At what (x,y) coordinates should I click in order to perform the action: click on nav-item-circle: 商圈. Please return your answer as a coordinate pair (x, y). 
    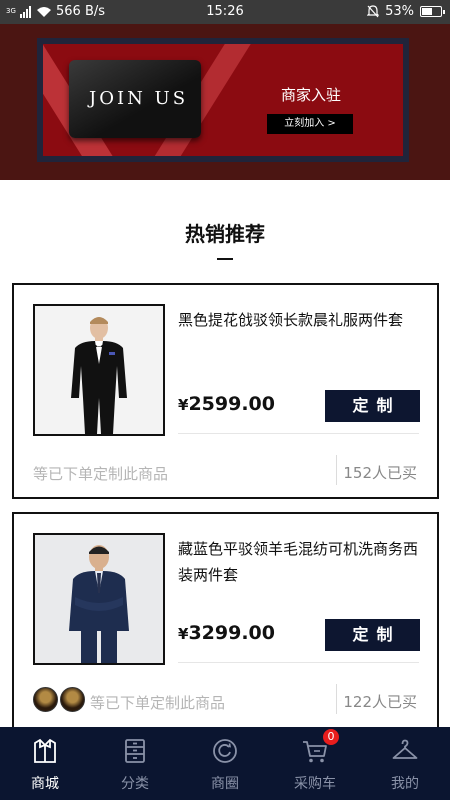
    Looking at the image, I should click on (225, 763).